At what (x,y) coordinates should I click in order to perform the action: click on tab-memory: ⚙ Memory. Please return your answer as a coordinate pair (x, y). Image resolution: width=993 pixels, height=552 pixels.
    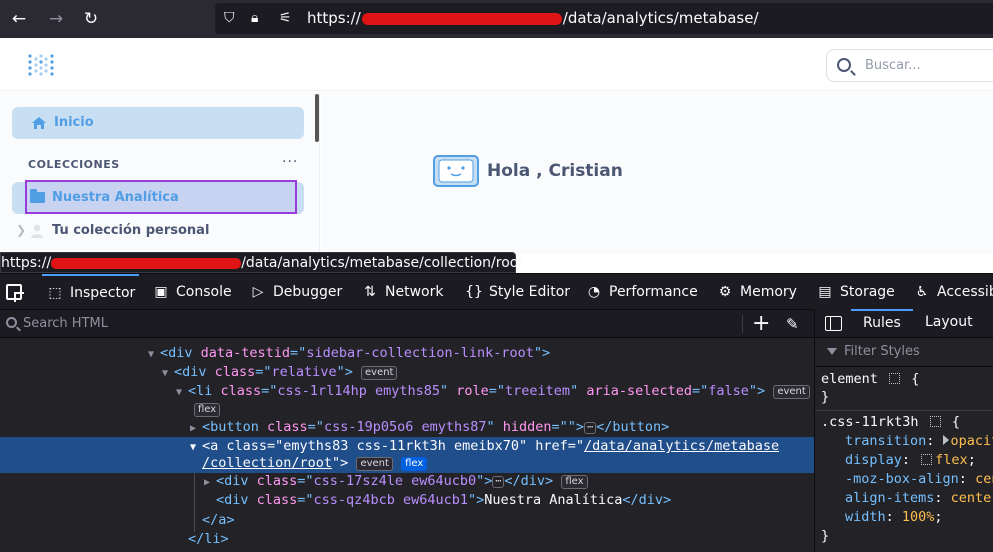
    Looking at the image, I should click on (756, 292).